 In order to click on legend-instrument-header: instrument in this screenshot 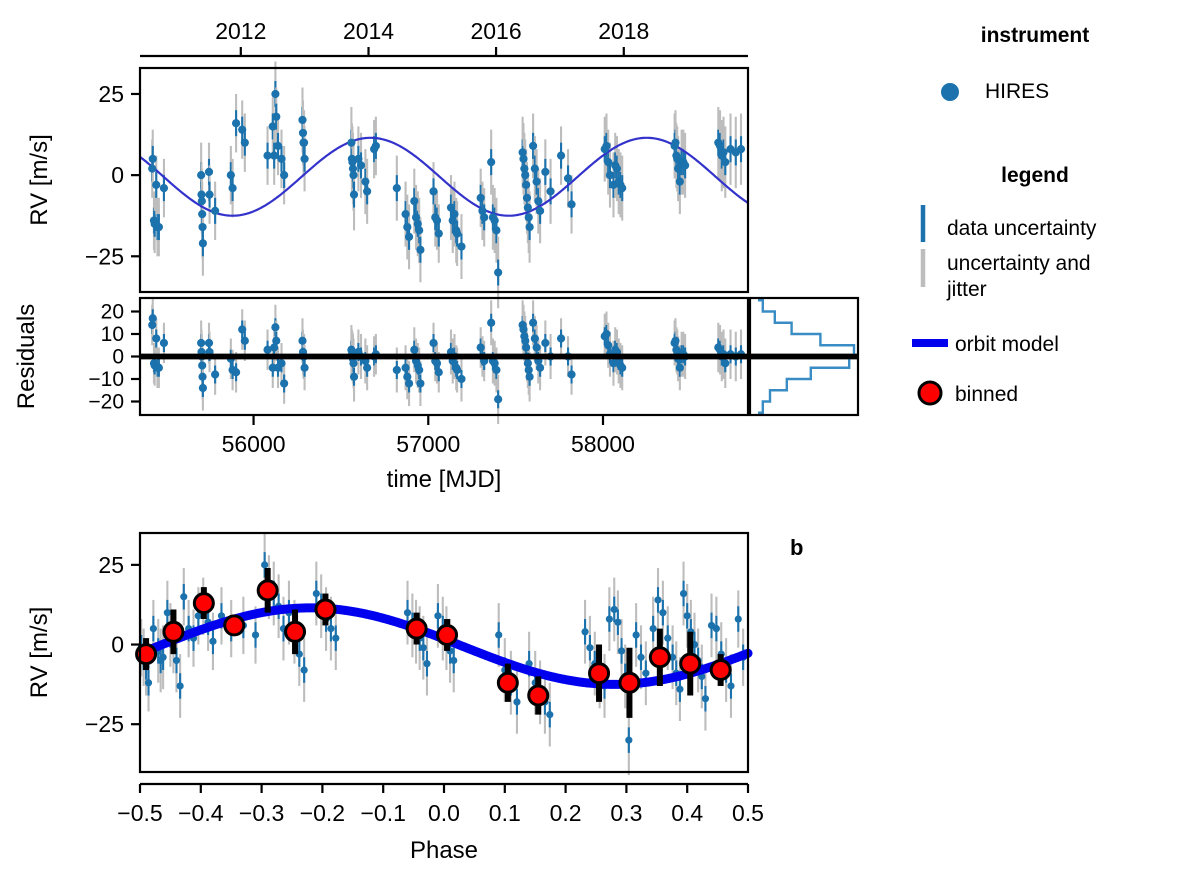, I will do `click(1035, 35)`.